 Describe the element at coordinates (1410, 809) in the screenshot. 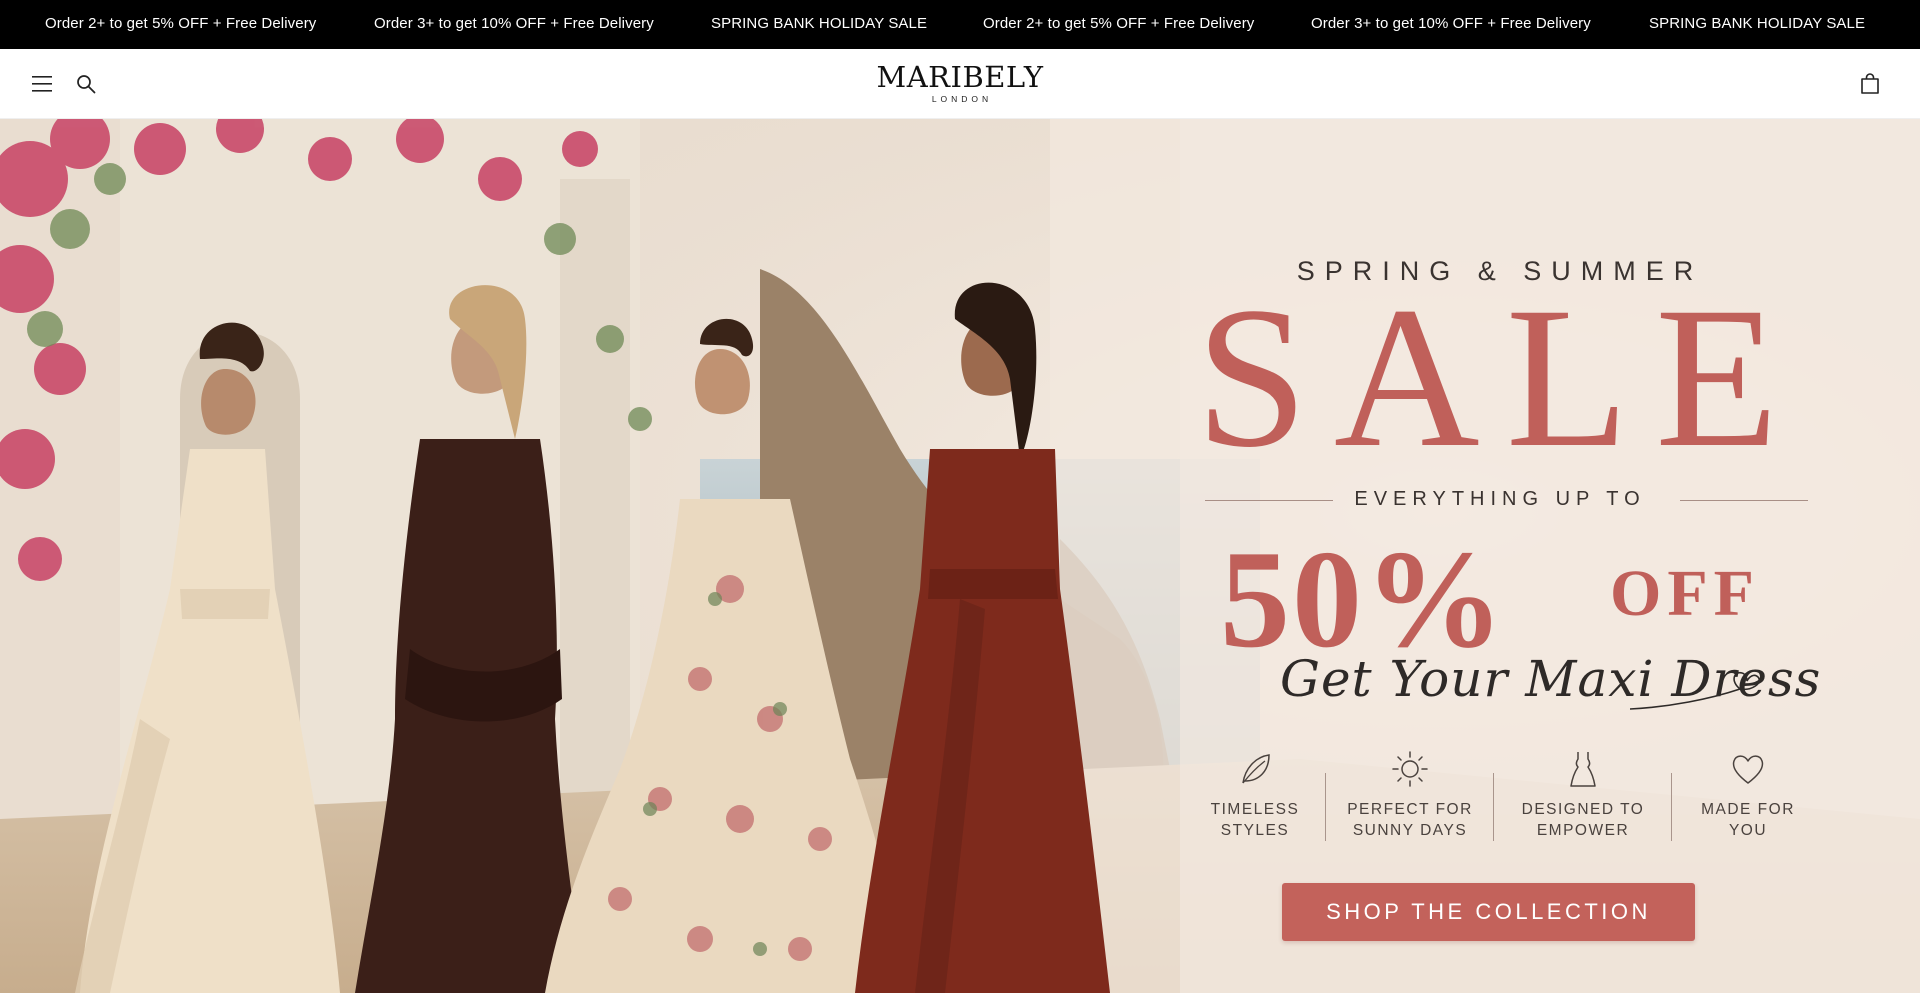

I see `feature-label-line1: PERFECT FOR` at that location.